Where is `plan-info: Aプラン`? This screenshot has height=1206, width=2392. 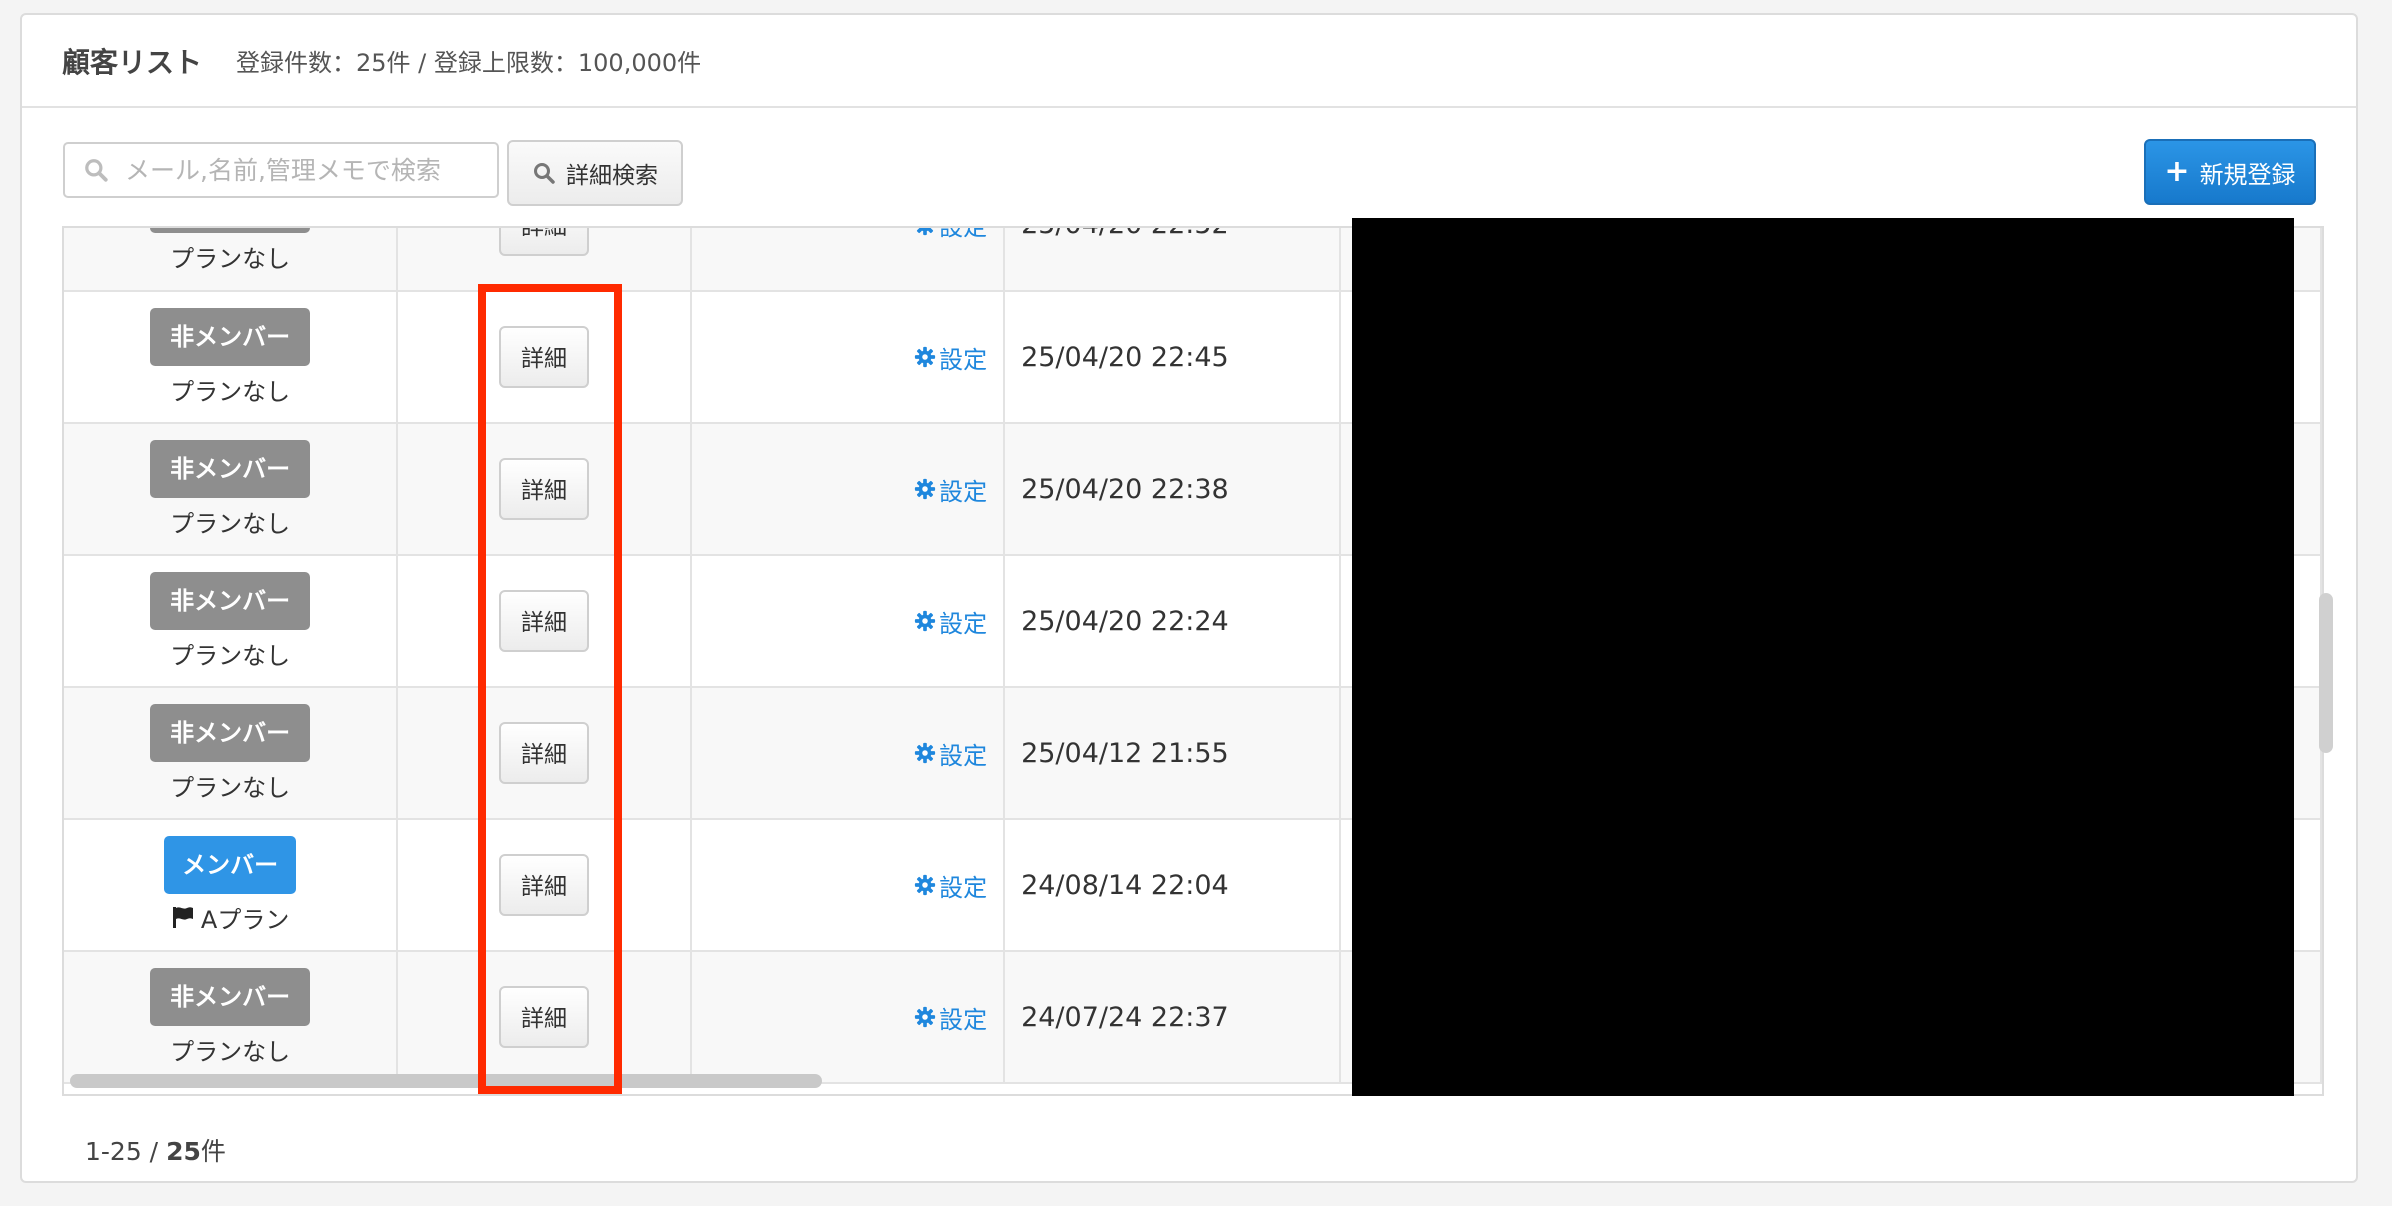
plan-info: Aプラン is located at coordinates (230, 917).